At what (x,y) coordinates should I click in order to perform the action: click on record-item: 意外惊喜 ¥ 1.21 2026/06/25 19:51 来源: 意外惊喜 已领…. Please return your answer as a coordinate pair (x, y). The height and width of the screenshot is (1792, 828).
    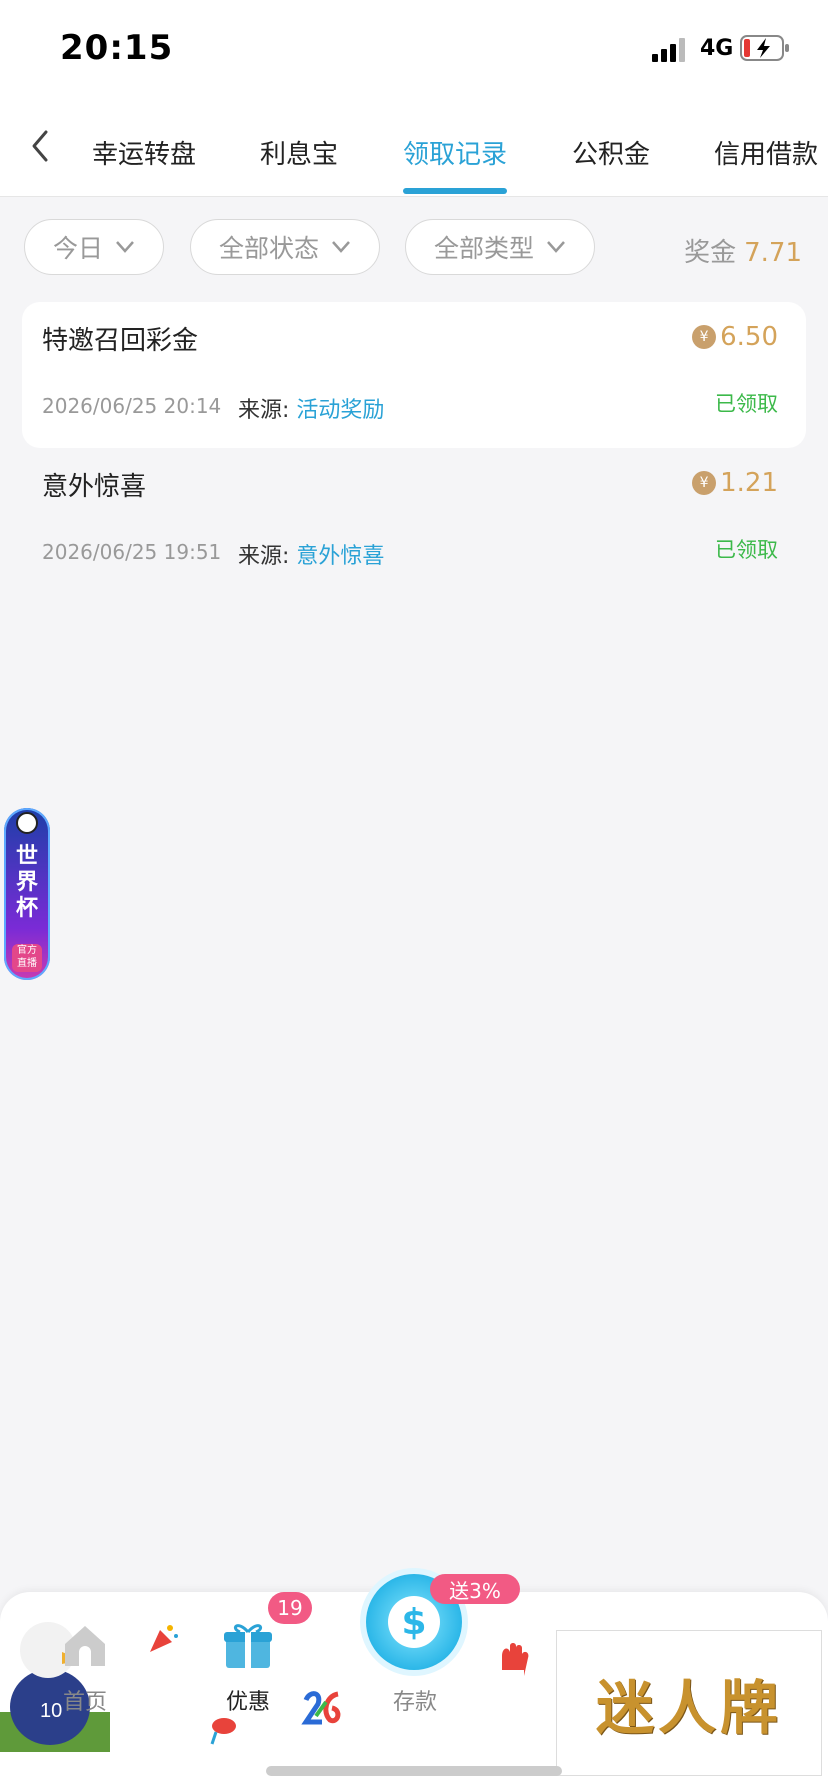
    Looking at the image, I should click on (414, 521).